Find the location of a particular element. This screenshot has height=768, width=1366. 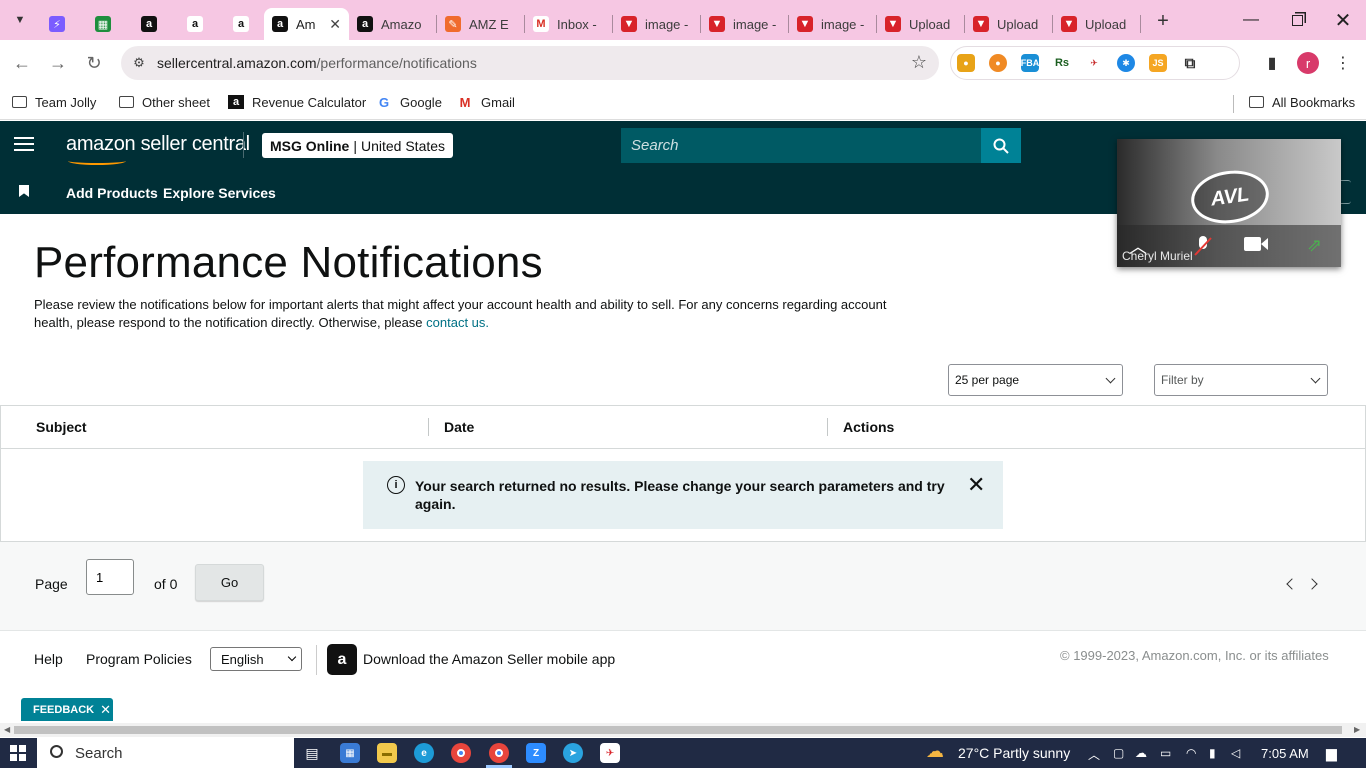

extension-fba-icon: FBA is located at coordinates (1030, 63).